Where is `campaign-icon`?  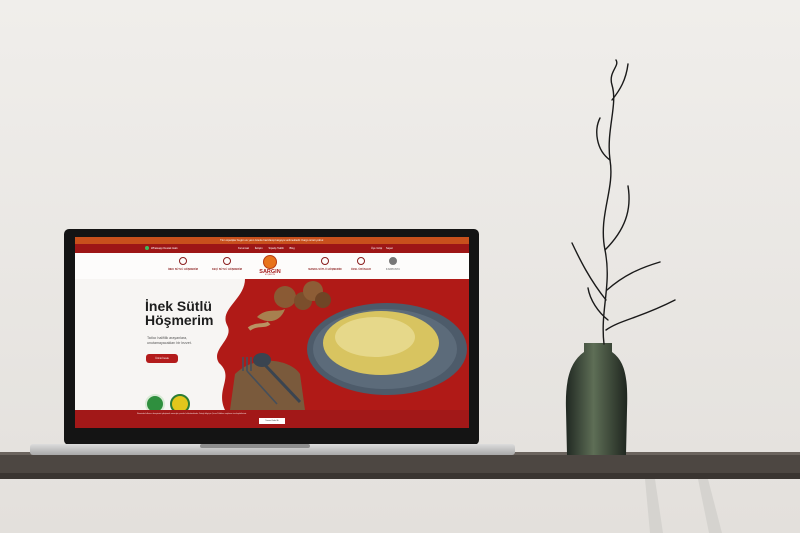 campaign-icon is located at coordinates (393, 261).